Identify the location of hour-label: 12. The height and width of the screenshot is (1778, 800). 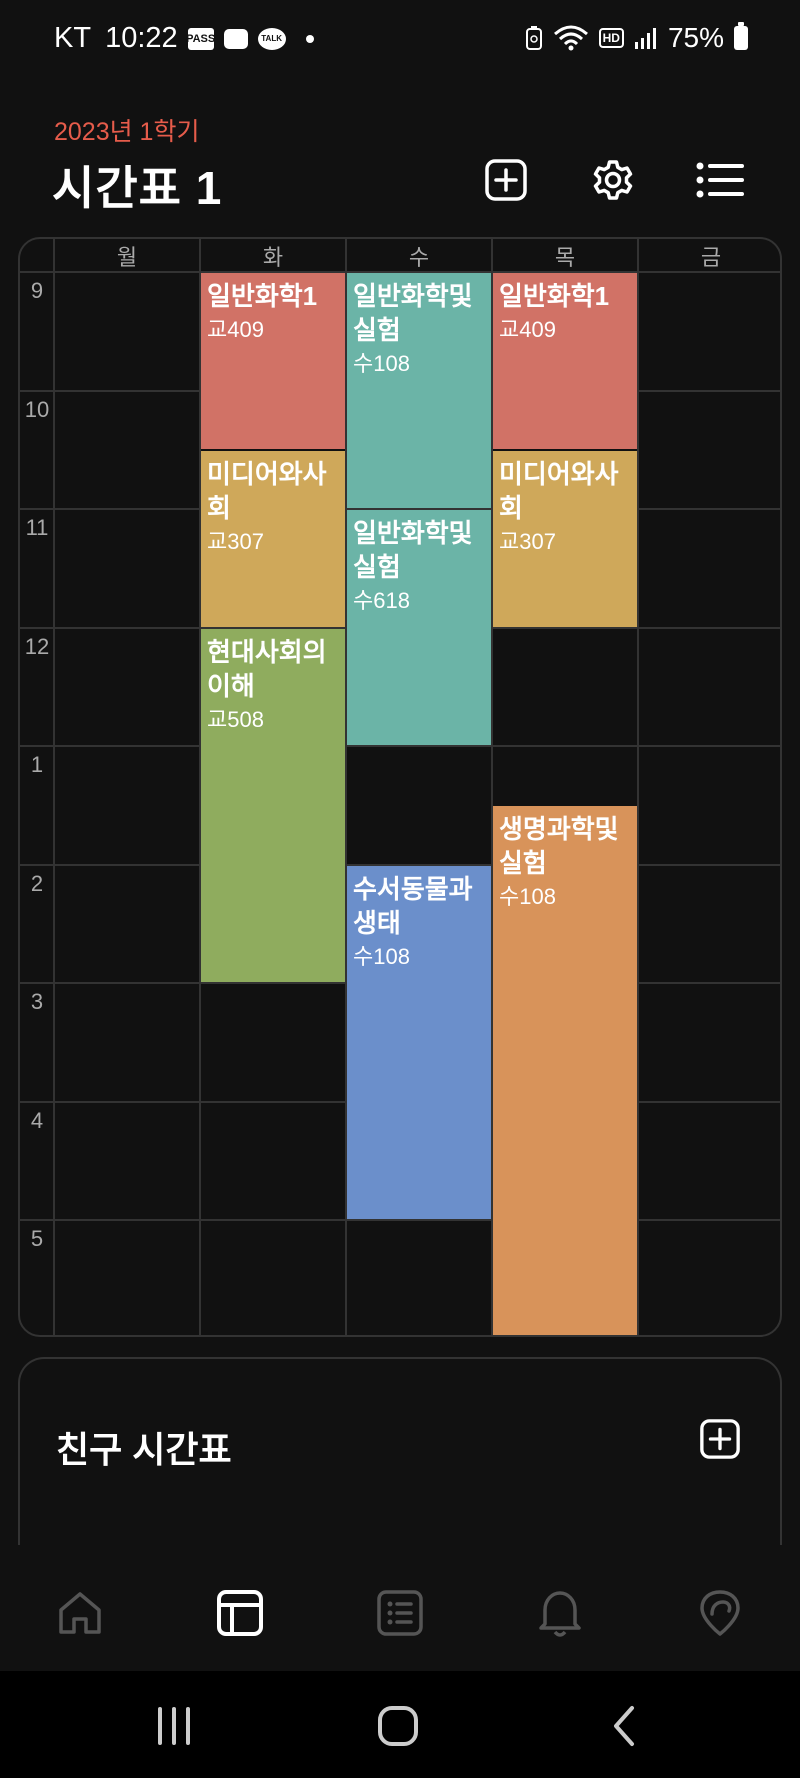
(37, 646).